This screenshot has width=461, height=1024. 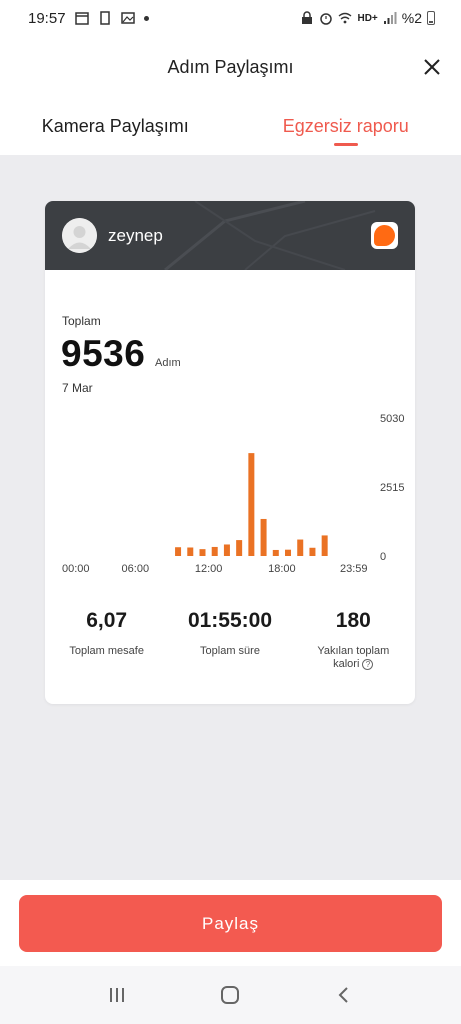 I want to click on app-logo-icon, so click(x=384, y=235).